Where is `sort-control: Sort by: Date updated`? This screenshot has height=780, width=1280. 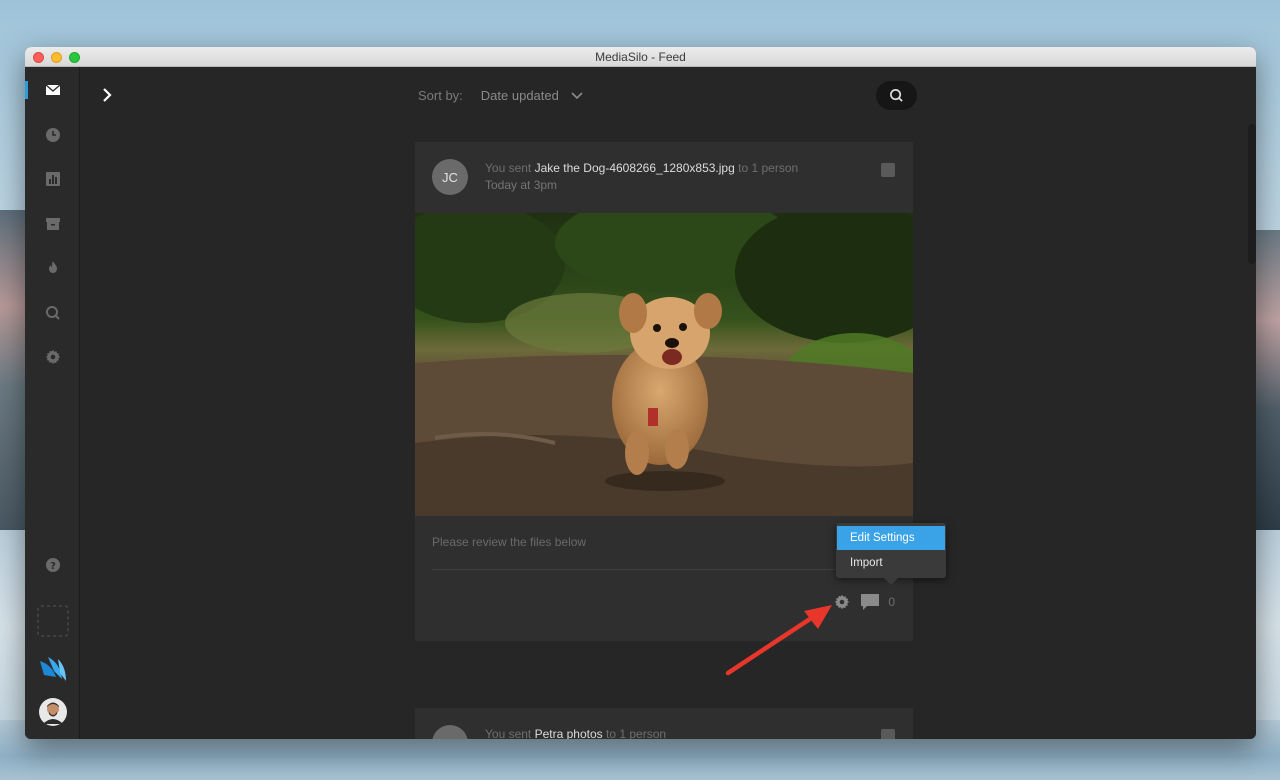 sort-control: Sort by: Date updated is located at coordinates (500, 95).